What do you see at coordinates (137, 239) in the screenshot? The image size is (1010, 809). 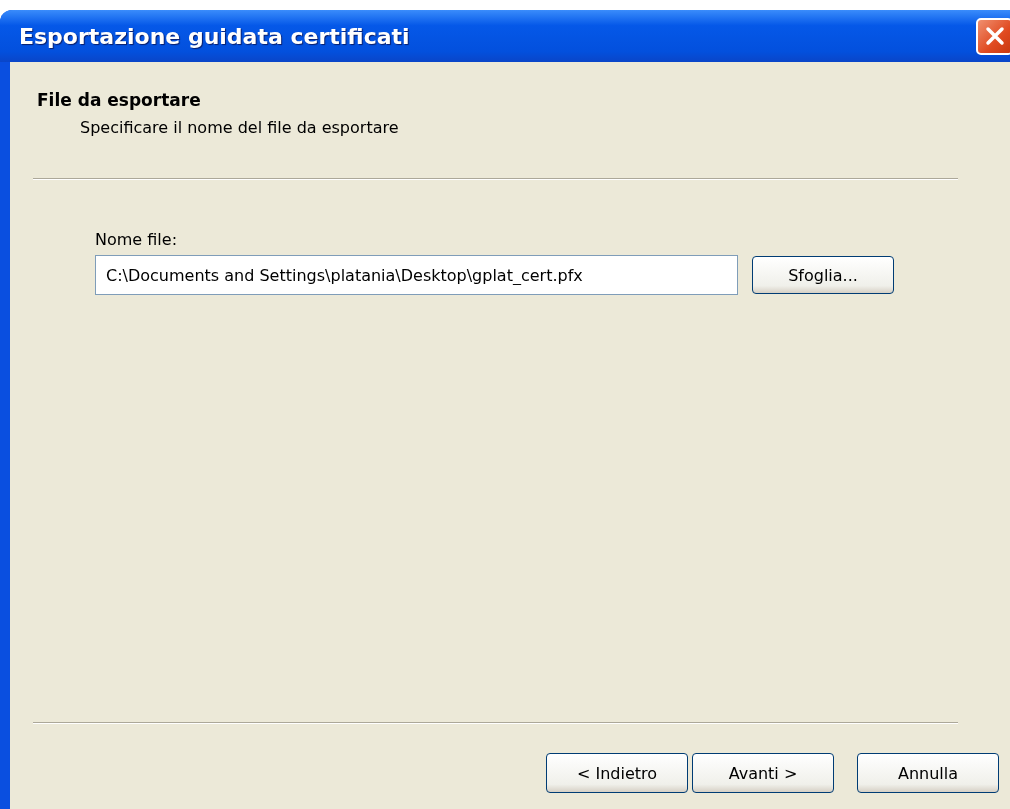 I see `field-label: Nome file:` at bounding box center [137, 239].